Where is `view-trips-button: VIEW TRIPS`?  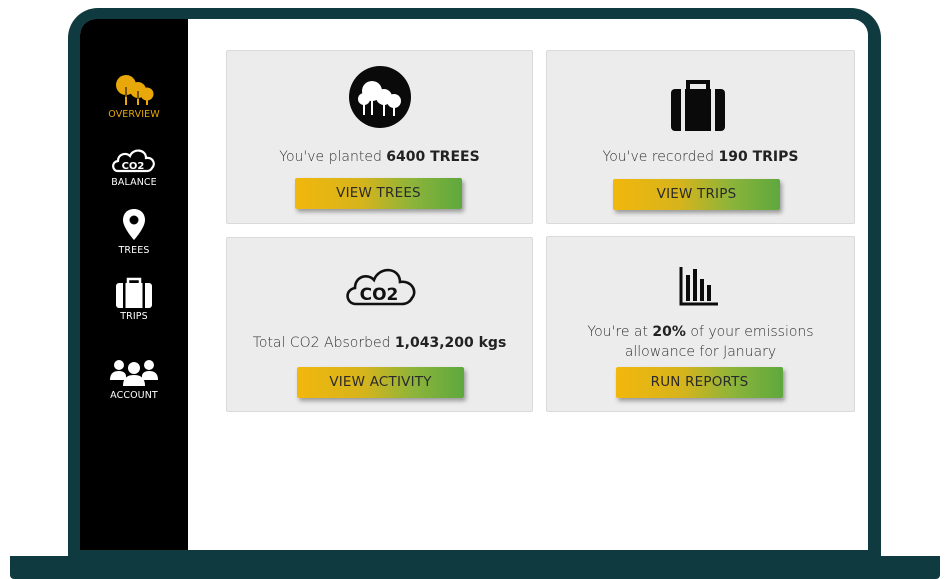
view-trips-button: VIEW TRIPS is located at coordinates (696, 194).